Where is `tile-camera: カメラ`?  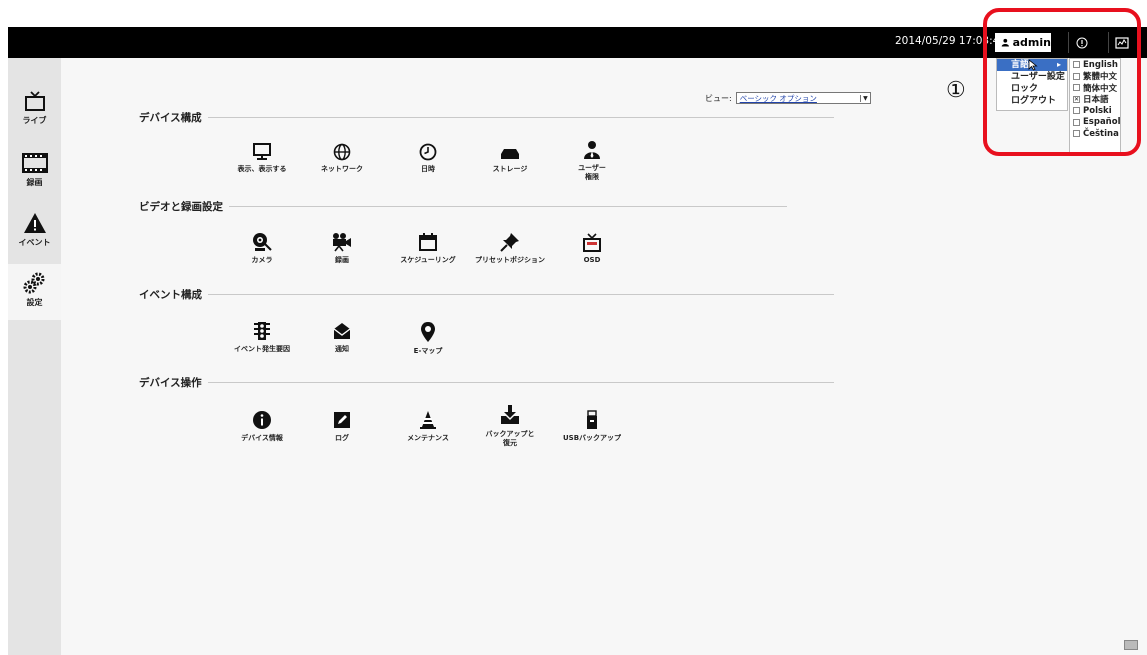
tile-camera: カメラ is located at coordinates (262, 248).